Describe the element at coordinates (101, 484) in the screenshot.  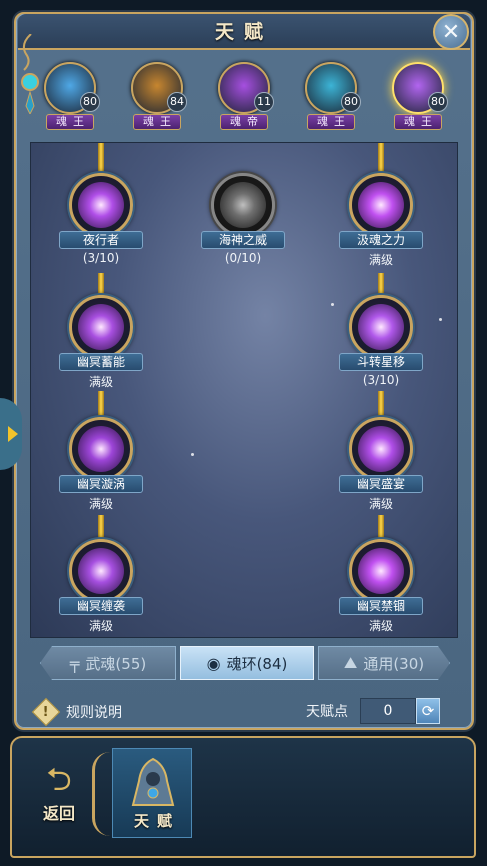
I see `talent-name: 幽冥漩涡` at that location.